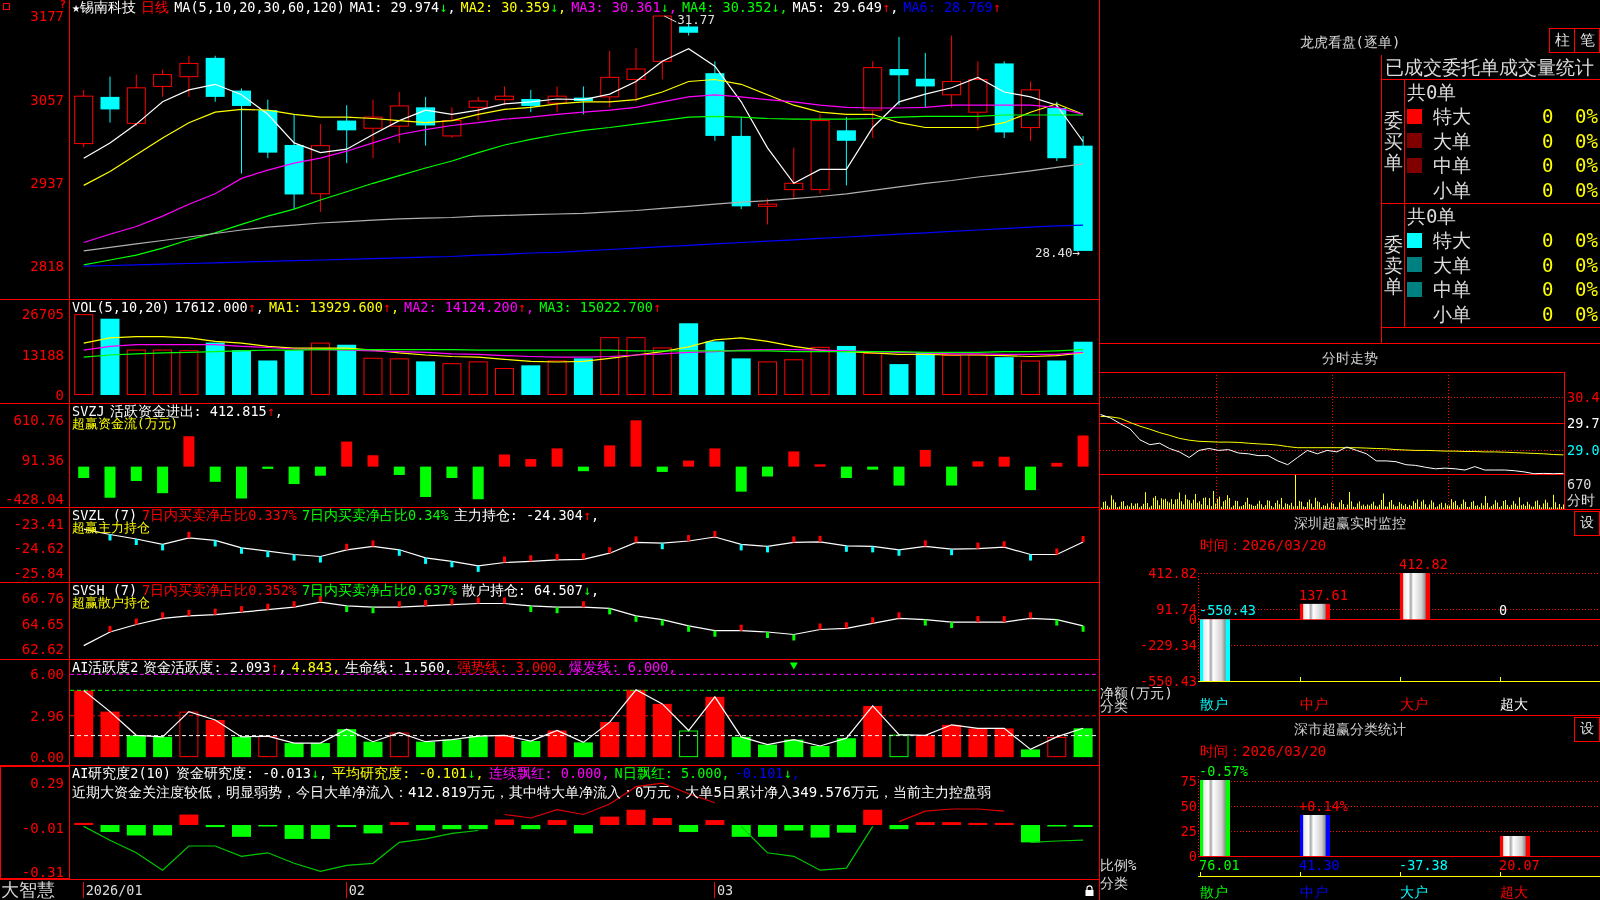 This screenshot has height=900, width=1600. Describe the element at coordinates (1489, 67) in the screenshot. I see `table-title: 已成交委托单成交量统计` at that location.